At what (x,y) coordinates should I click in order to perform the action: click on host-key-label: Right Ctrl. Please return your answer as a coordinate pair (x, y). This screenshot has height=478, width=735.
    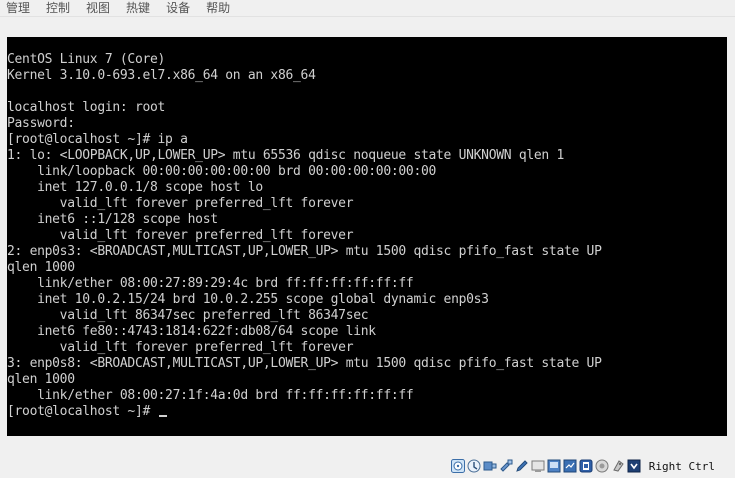
    Looking at the image, I should click on (681, 466).